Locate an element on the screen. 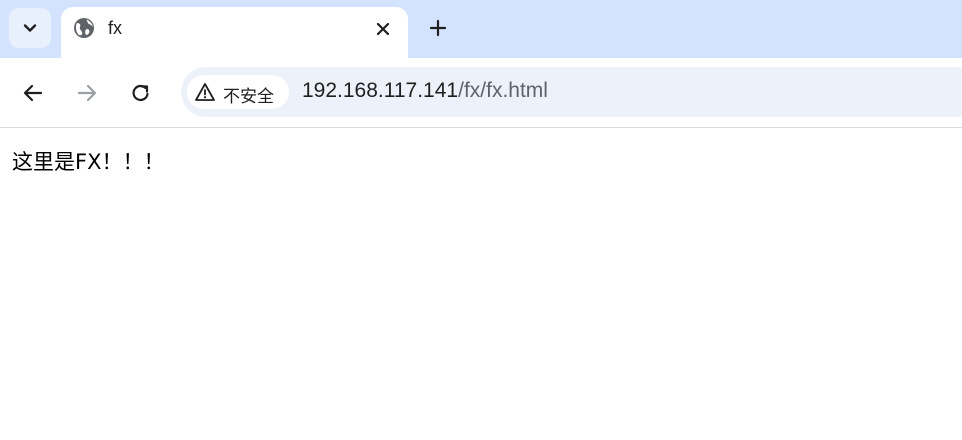 The width and height of the screenshot is (962, 440). address-bar: 不安全 192.168.117.141/fx/fx.html is located at coordinates (571, 92).